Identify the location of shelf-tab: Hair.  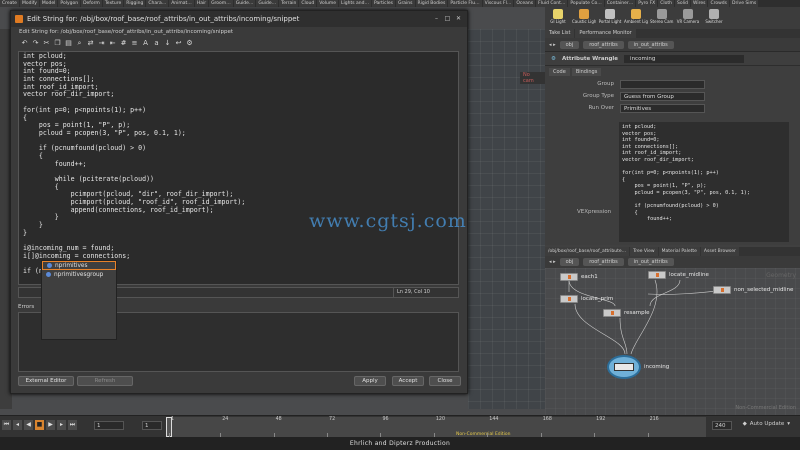
(201, 3).